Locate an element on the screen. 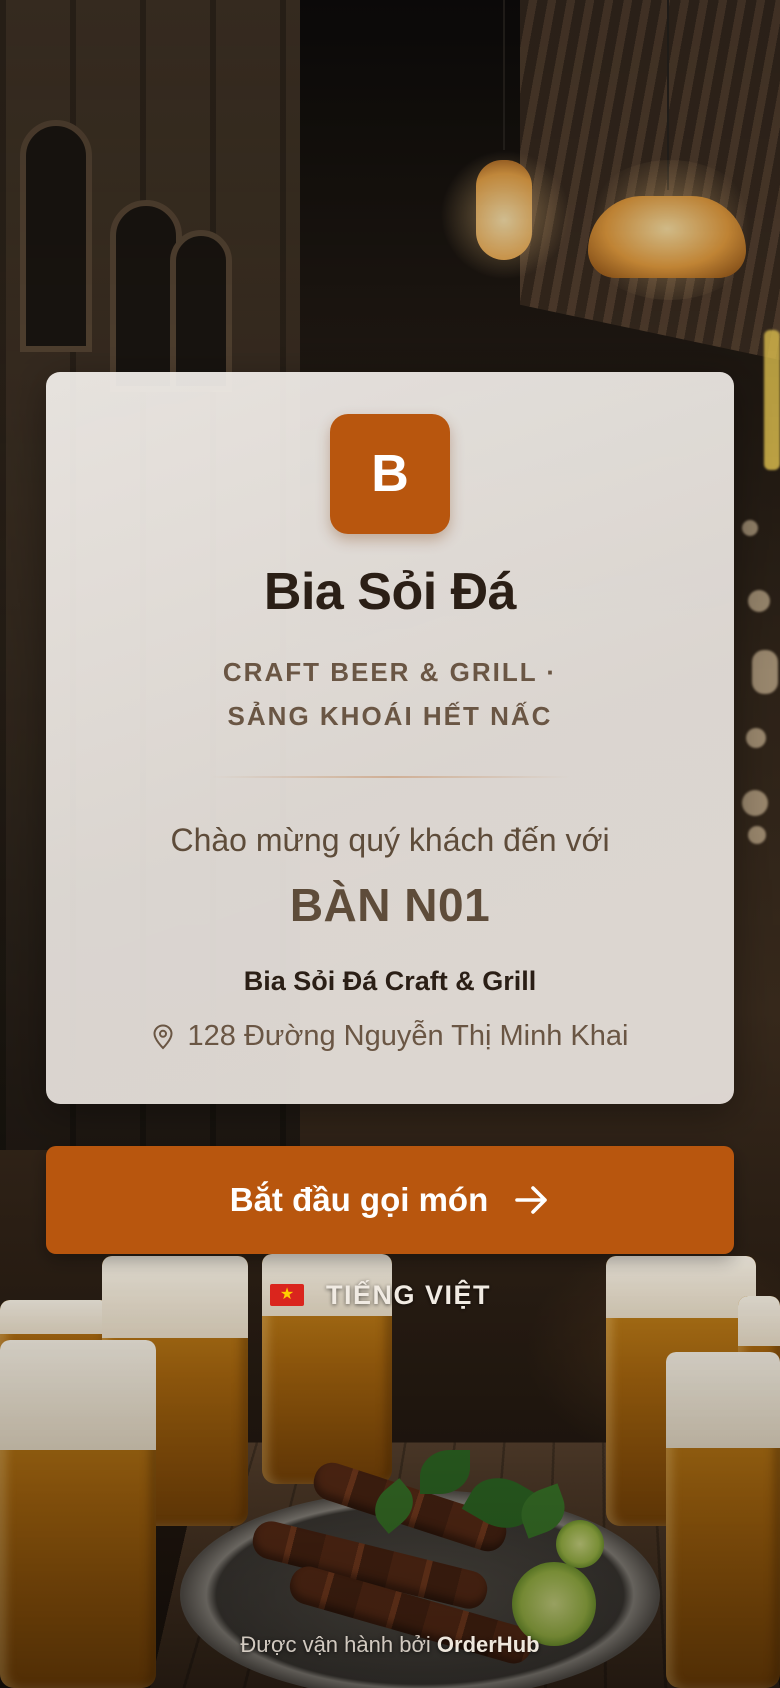 The height and width of the screenshot is (1688, 780). card-divider is located at coordinates (390, 777).